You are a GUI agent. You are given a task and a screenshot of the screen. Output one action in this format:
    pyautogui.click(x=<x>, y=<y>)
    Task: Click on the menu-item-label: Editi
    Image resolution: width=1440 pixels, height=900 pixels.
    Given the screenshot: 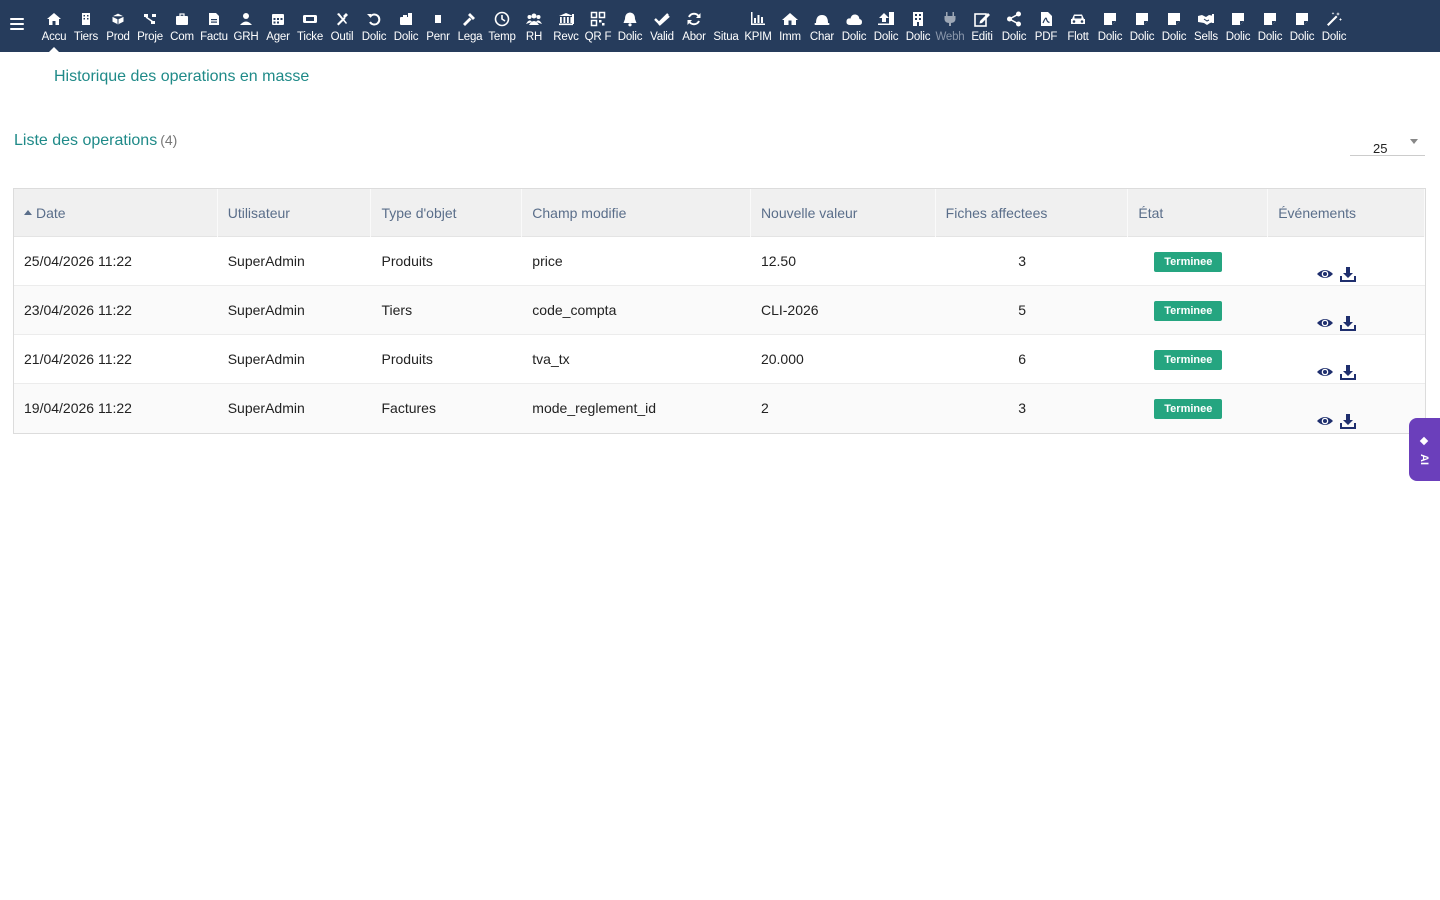 What is the action you would take?
    pyautogui.click(x=982, y=37)
    